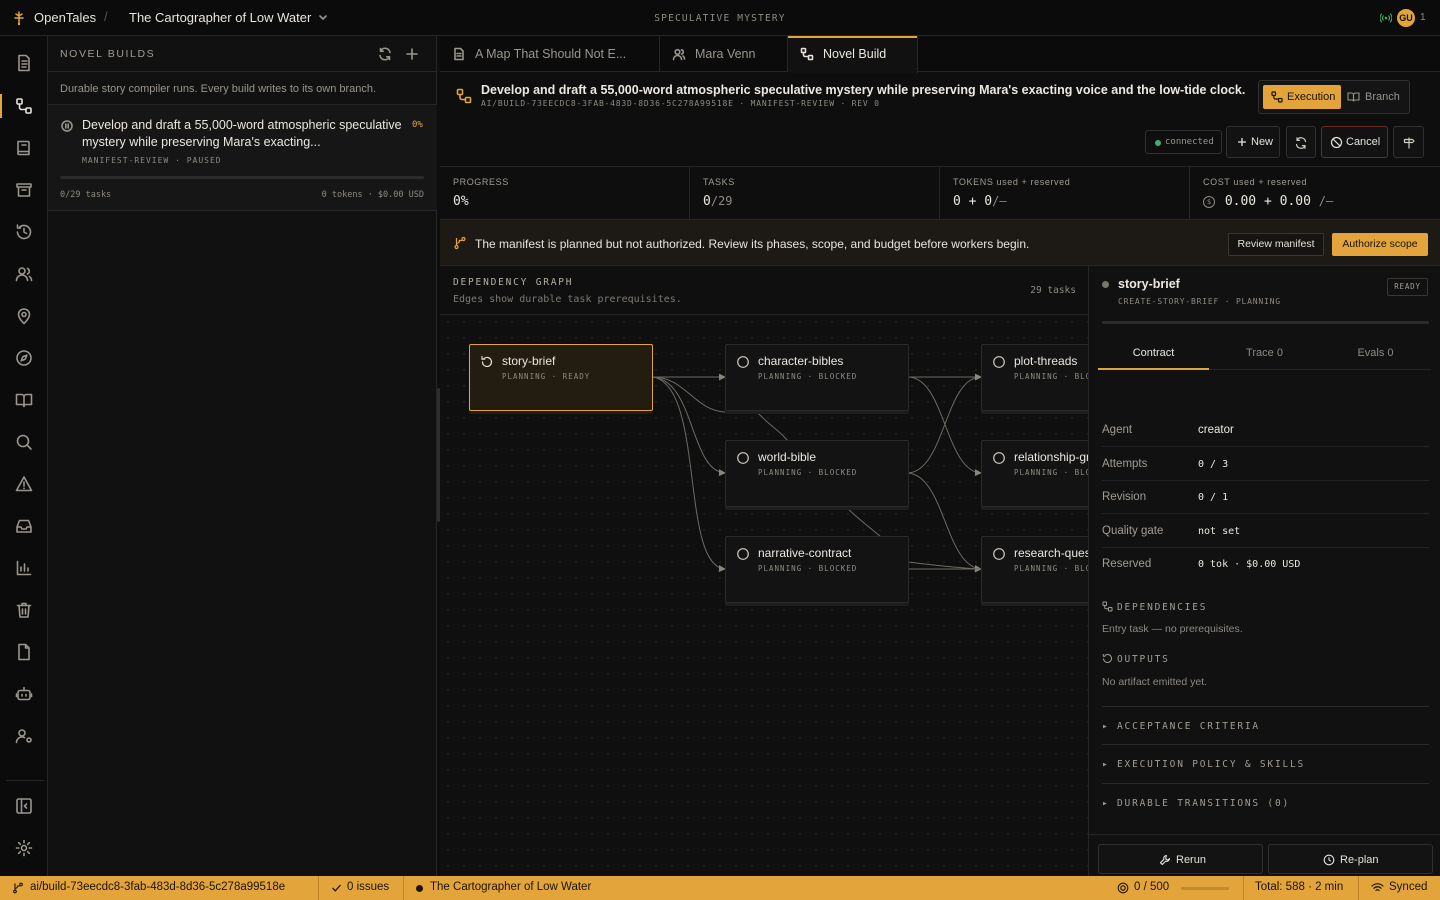 The image size is (1440, 900). What do you see at coordinates (817, 473) in the screenshot?
I see `graph-node-world-bible: world-bible PLANNING · BLOCKED` at bounding box center [817, 473].